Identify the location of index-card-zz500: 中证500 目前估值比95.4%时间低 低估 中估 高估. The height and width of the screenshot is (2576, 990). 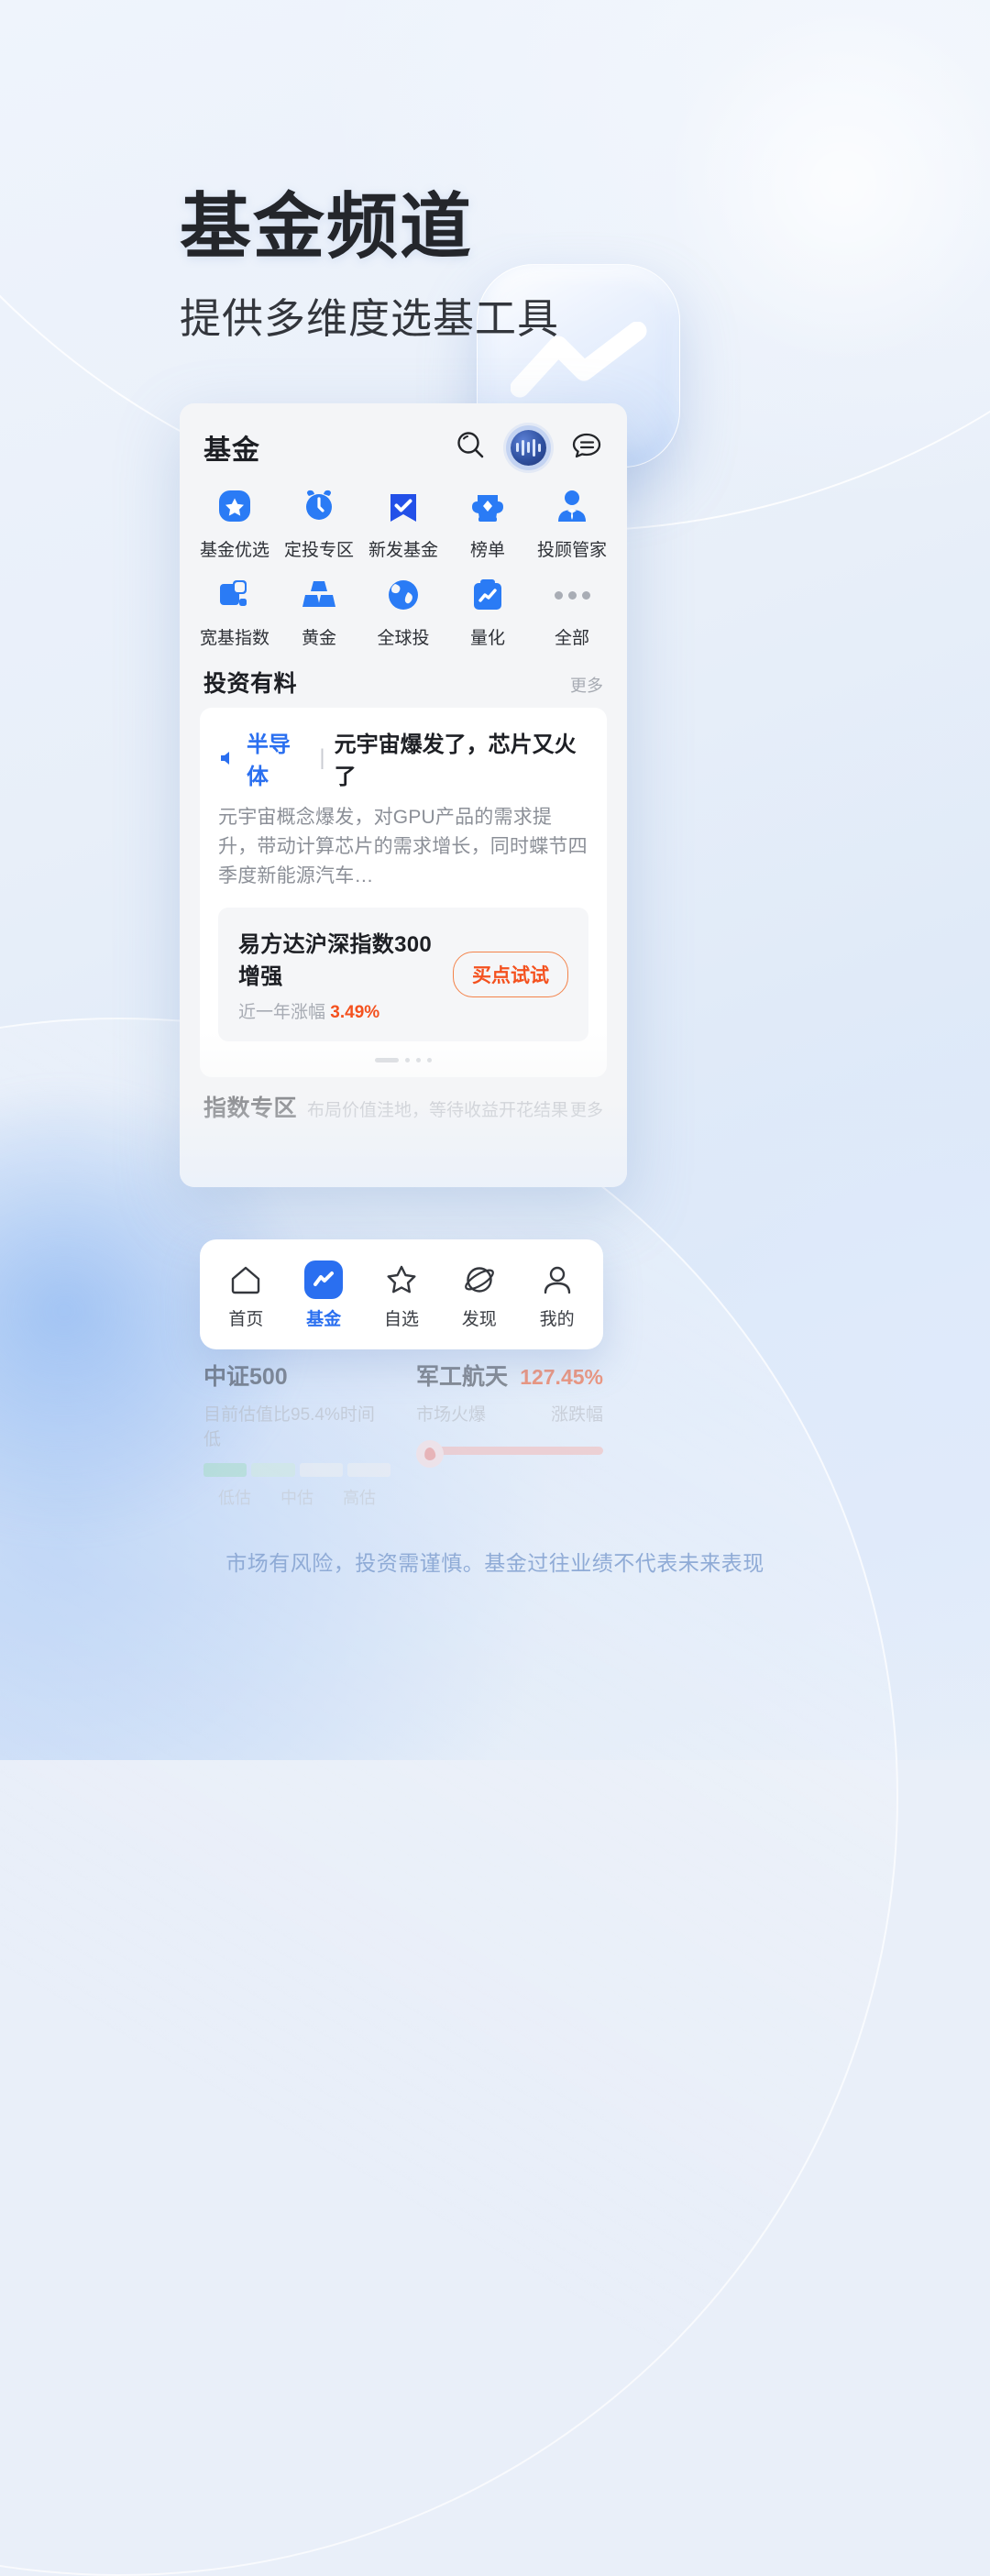
(297, 1434).